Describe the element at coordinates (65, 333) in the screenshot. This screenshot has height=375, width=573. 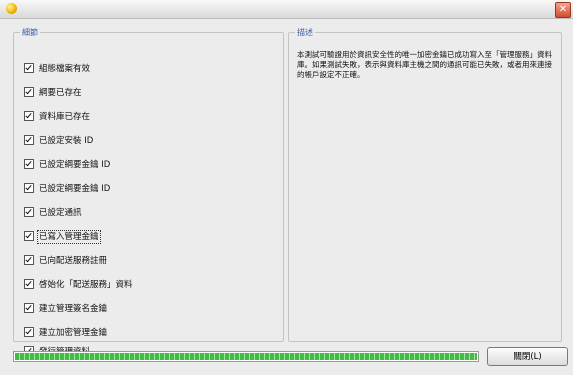
I see `step-item: 建立加密管理金鑰` at that location.